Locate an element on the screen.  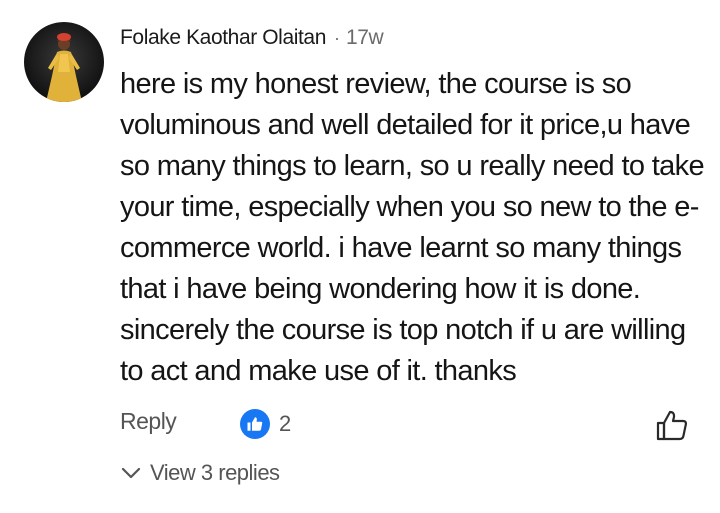
view-replies-button: View 3 replies is located at coordinates (200, 473).